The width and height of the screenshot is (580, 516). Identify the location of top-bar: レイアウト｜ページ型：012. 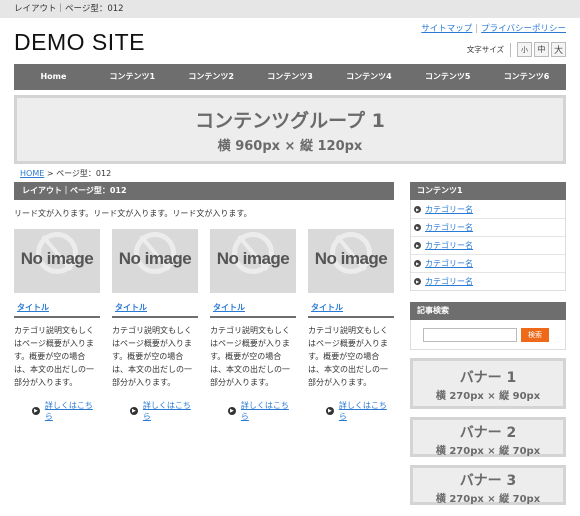
(290, 9).